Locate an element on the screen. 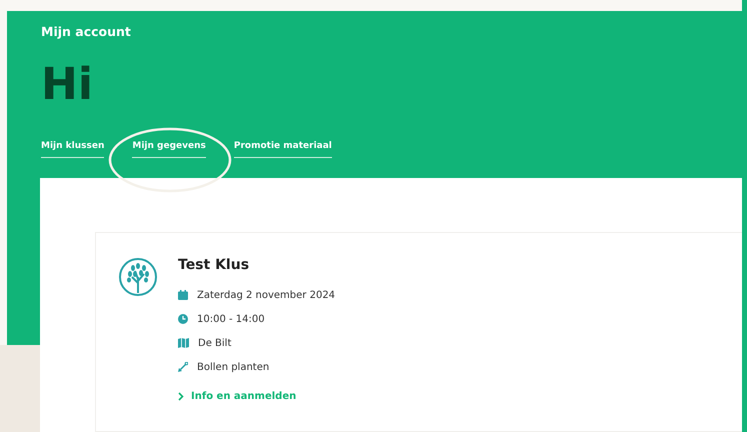 This screenshot has height=432, width=747. greeting-heading: Hi is located at coordinates (67, 85).